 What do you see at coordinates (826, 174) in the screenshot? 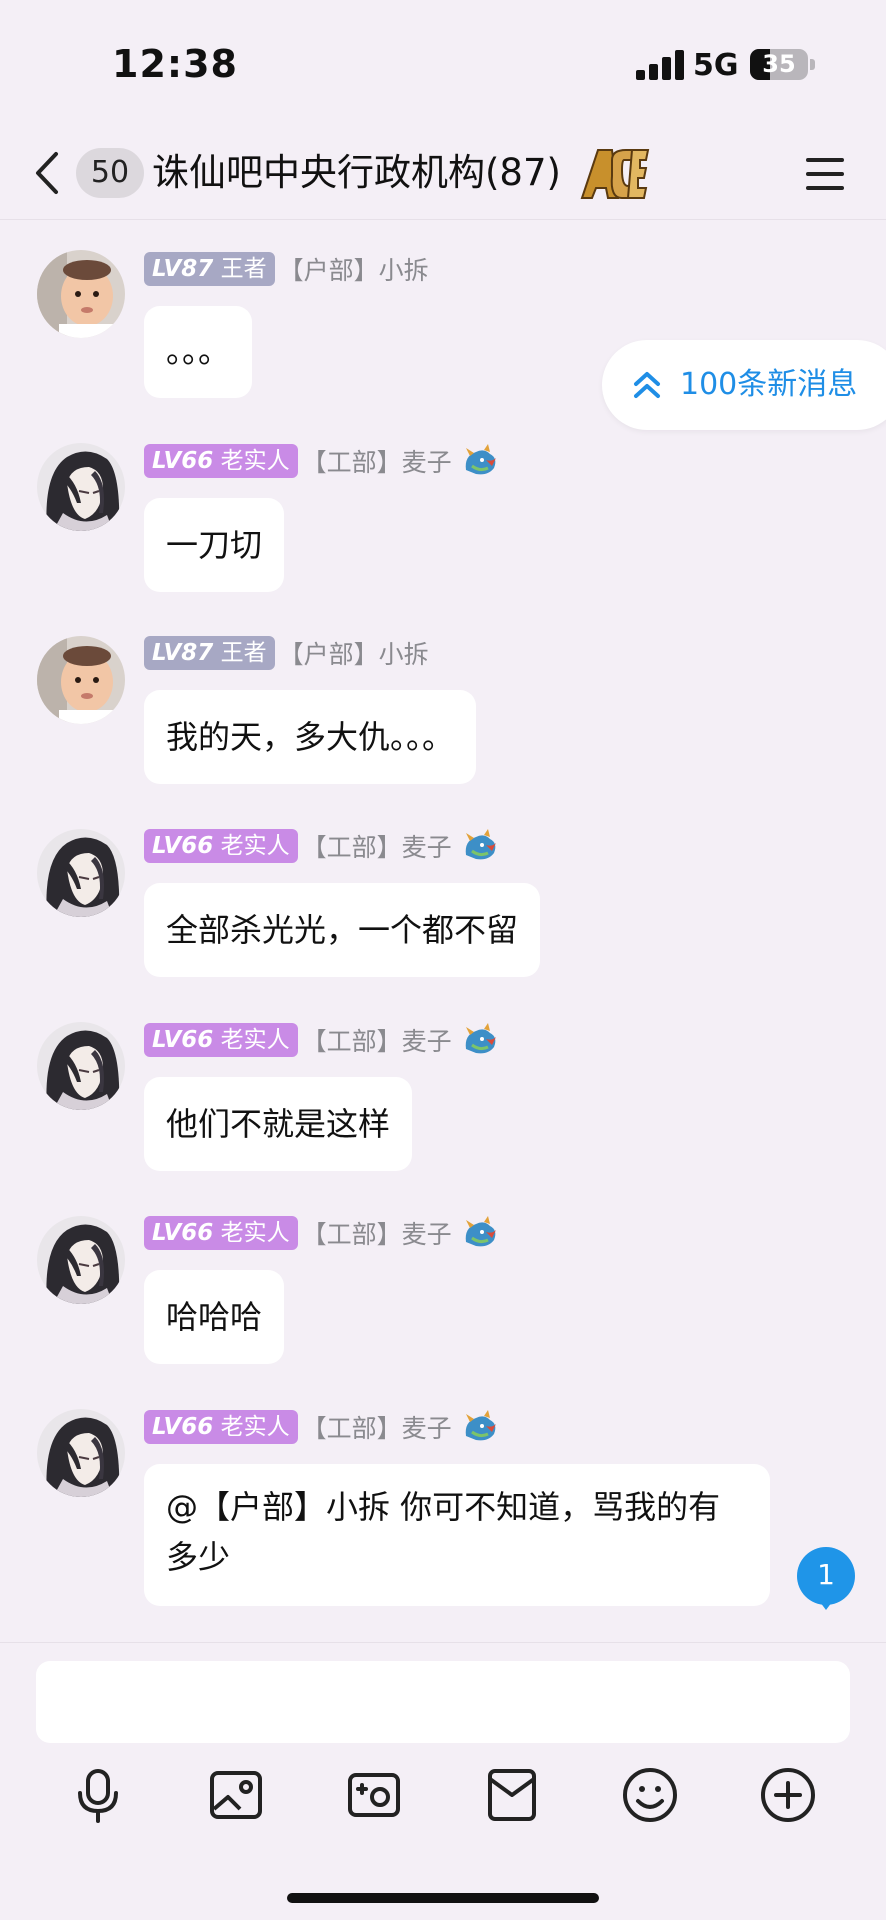
I see `menu-icon` at bounding box center [826, 174].